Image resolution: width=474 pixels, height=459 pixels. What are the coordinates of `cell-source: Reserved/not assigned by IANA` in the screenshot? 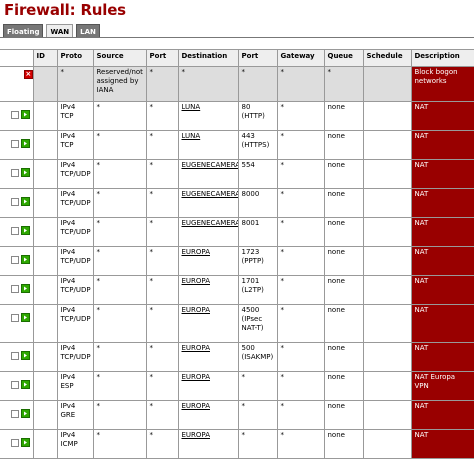 It's located at (119, 84).